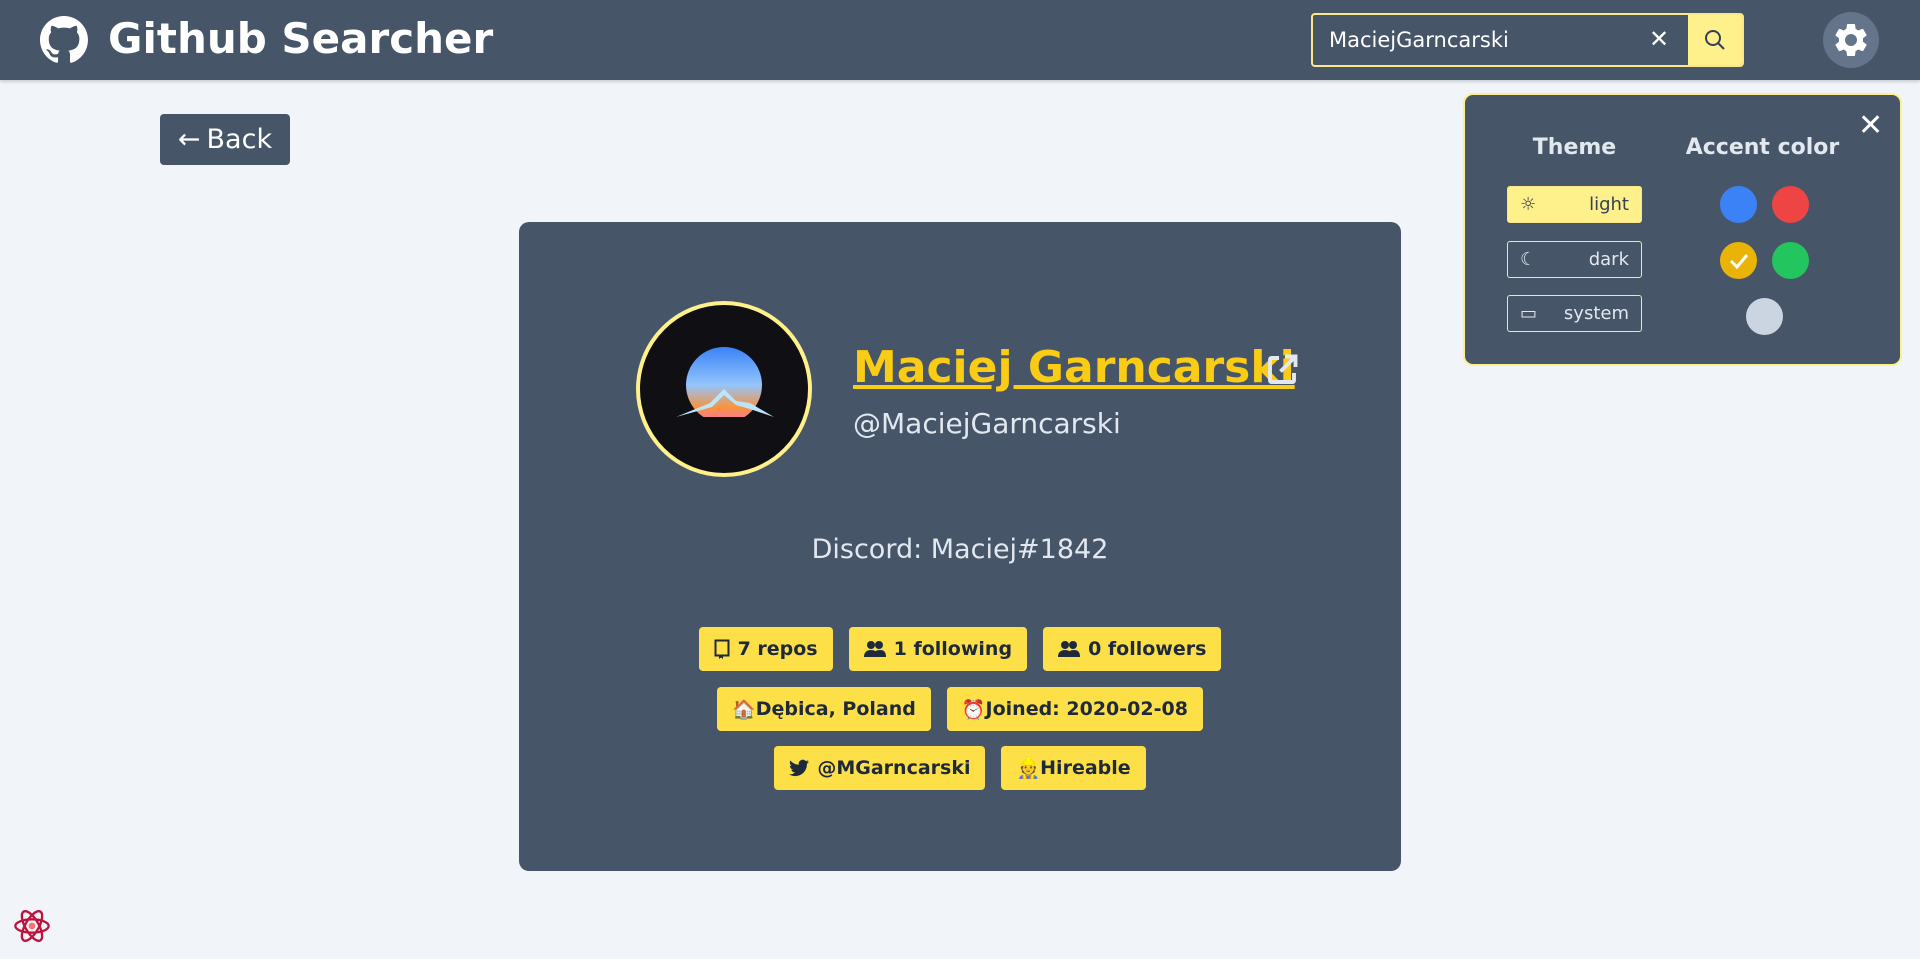 The height and width of the screenshot is (959, 1920). What do you see at coordinates (32, 926) in the screenshot?
I see `react-devtools-icon` at bounding box center [32, 926].